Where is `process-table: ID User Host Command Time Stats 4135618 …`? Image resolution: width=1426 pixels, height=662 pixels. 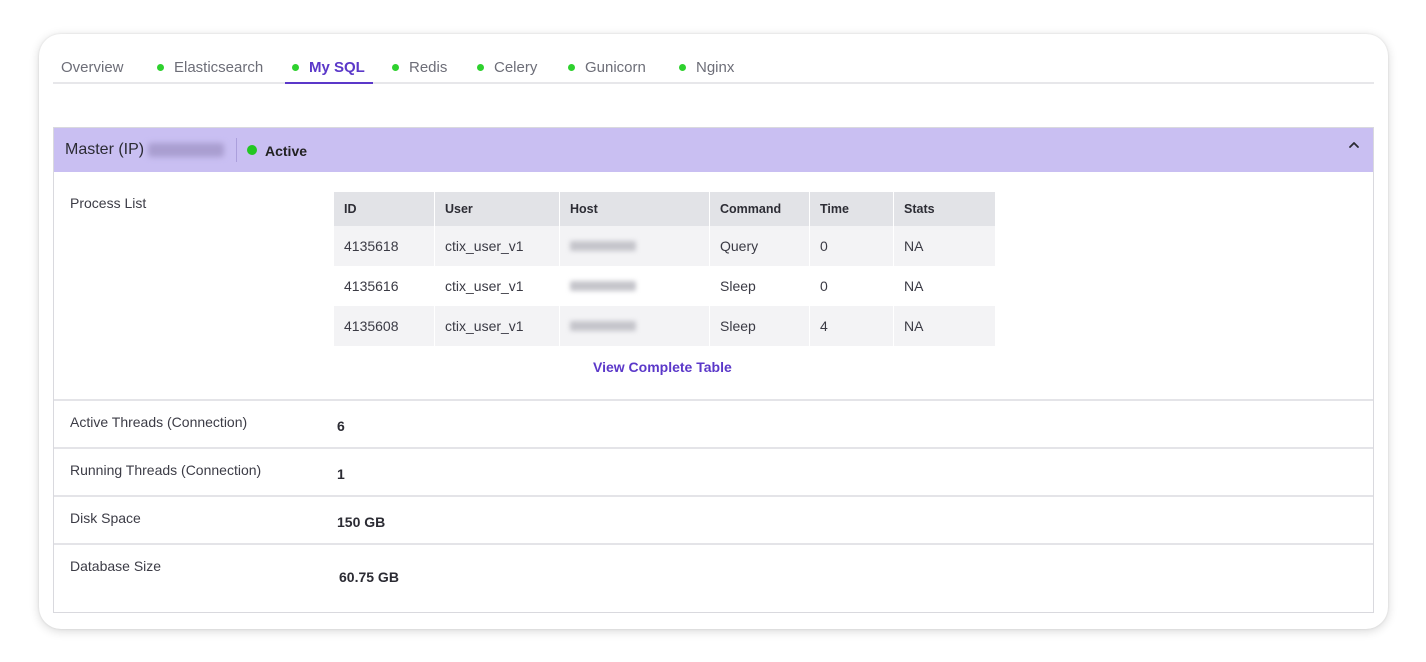
process-table: ID User Host Command Time Stats 4135618 … is located at coordinates (664, 269).